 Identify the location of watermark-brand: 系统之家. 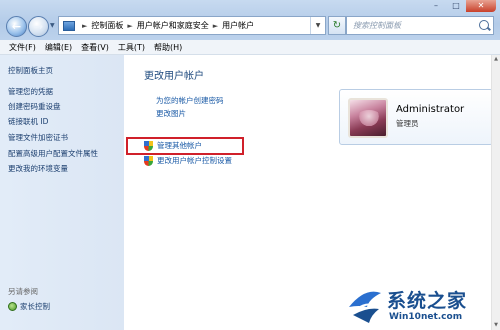
(427, 301).